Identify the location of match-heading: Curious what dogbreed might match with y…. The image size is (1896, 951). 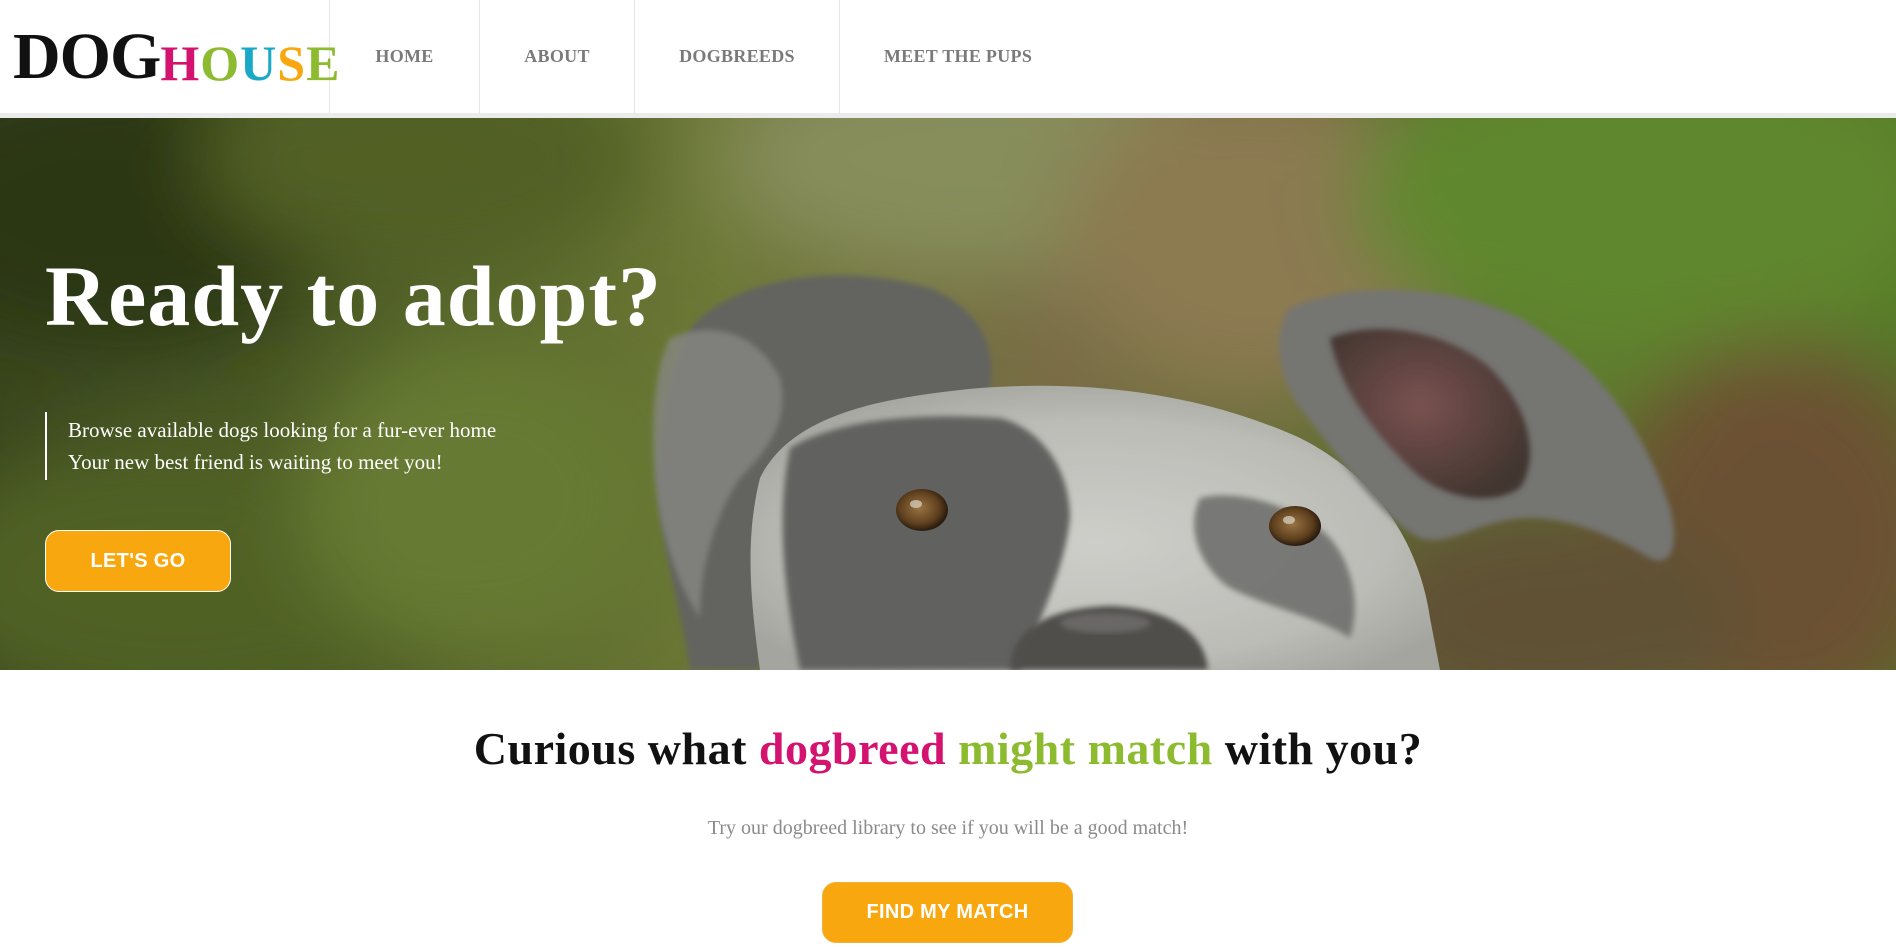
(948, 748).